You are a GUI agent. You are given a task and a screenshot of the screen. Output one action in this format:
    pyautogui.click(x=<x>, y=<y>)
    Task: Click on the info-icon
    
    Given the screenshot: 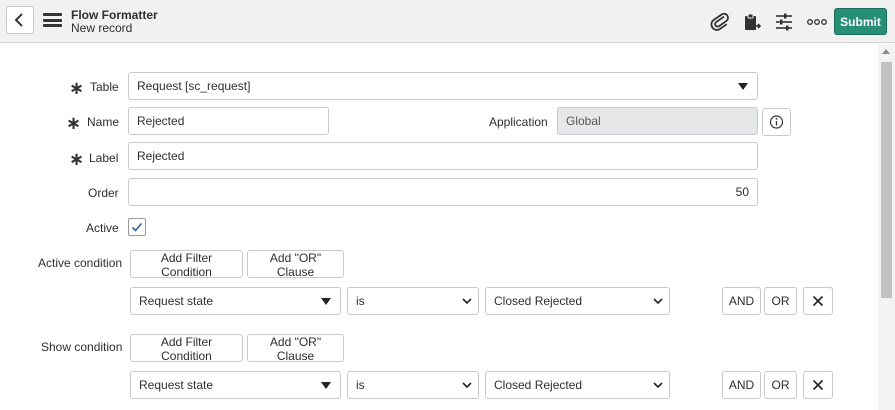 What is the action you would take?
    pyautogui.click(x=776, y=122)
    